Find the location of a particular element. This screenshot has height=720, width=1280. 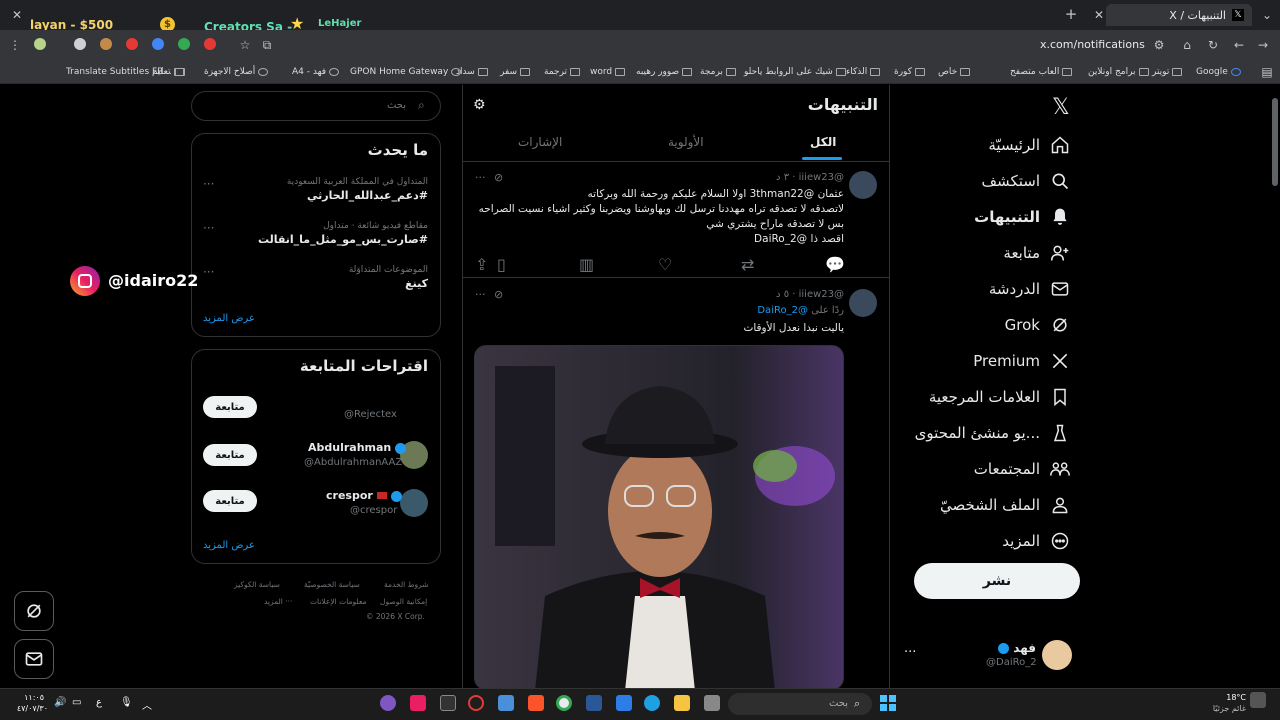

footer-link: شروط الخدمة is located at coordinates (406, 584).